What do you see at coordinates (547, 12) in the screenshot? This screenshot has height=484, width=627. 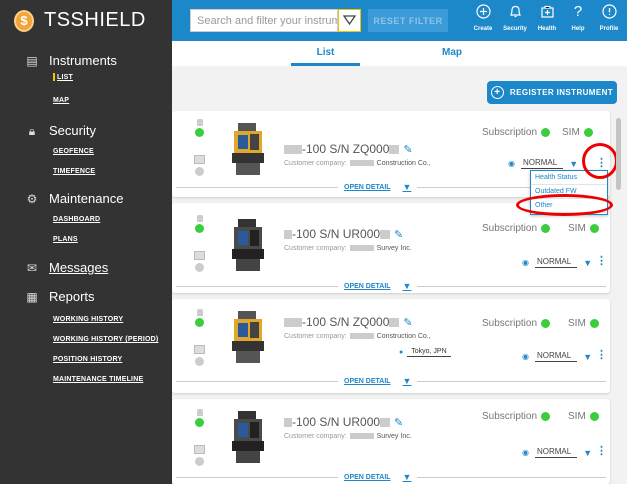 I see `health-icon` at bounding box center [547, 12].